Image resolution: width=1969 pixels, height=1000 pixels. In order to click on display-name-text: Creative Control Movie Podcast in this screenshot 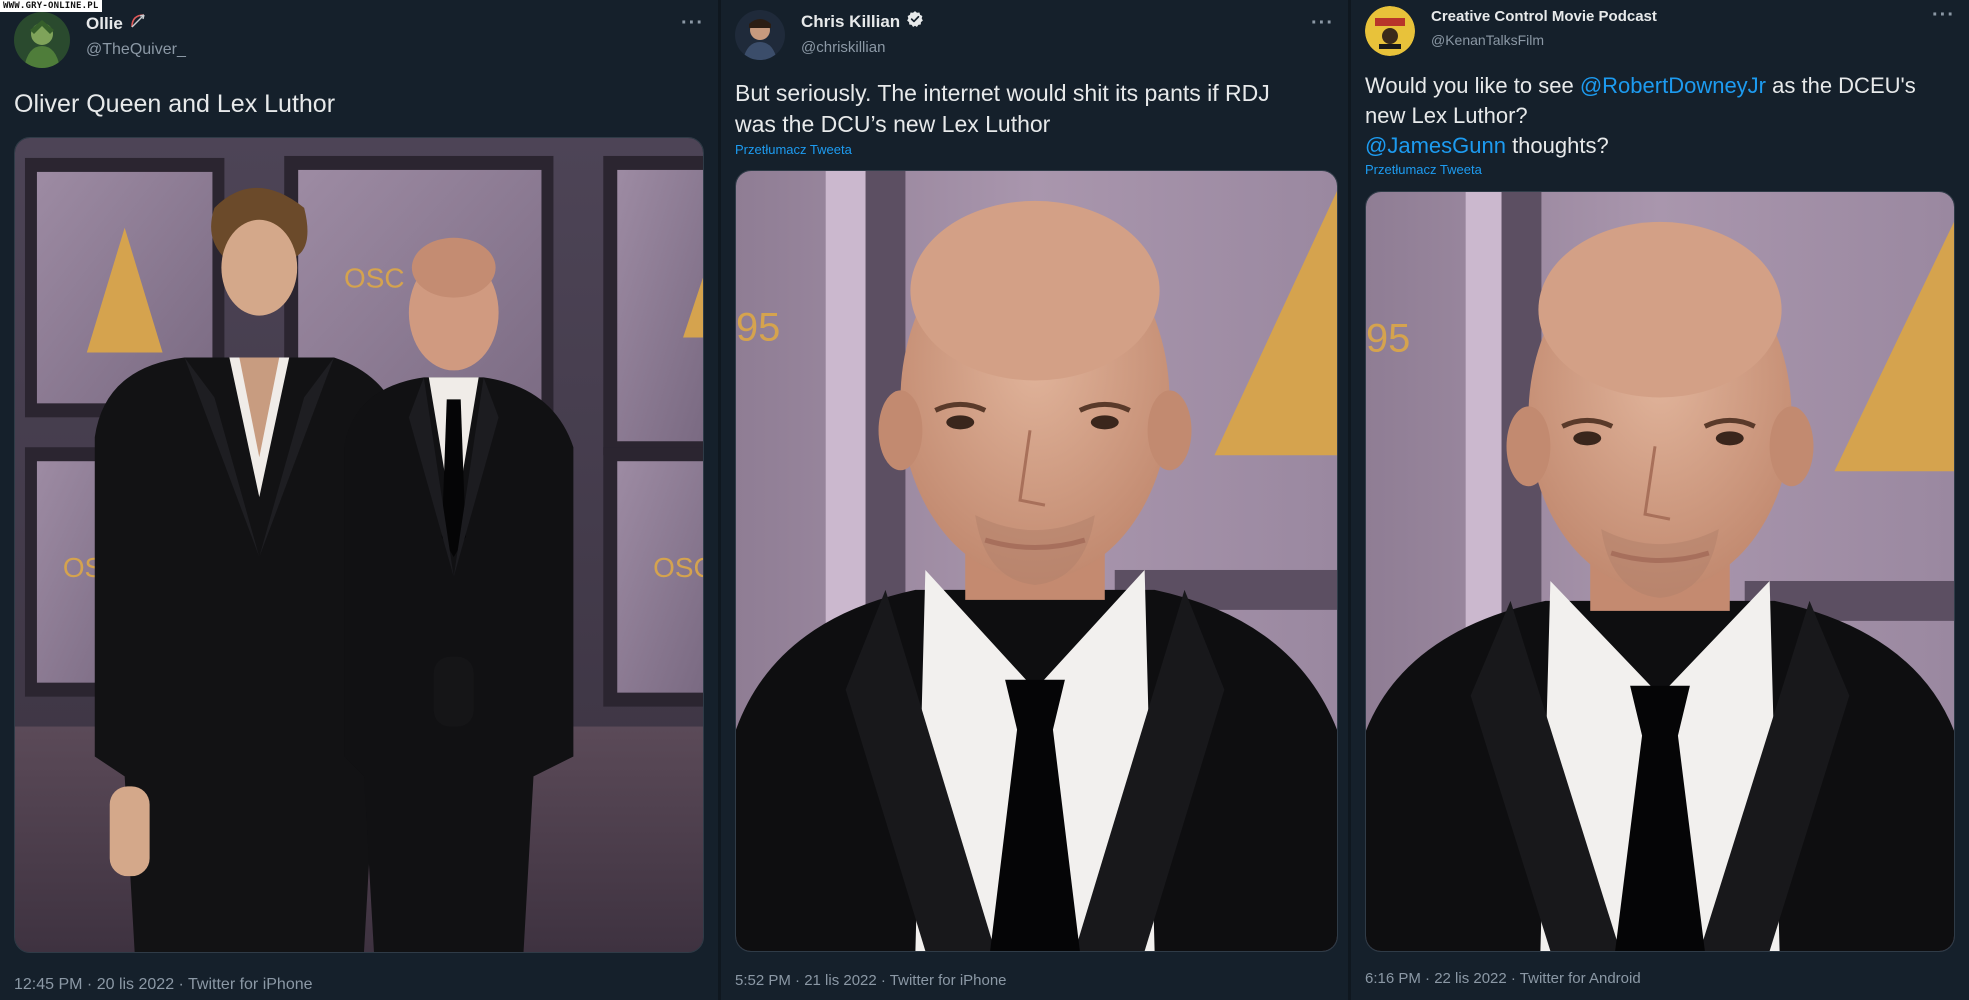, I will do `click(1544, 16)`.